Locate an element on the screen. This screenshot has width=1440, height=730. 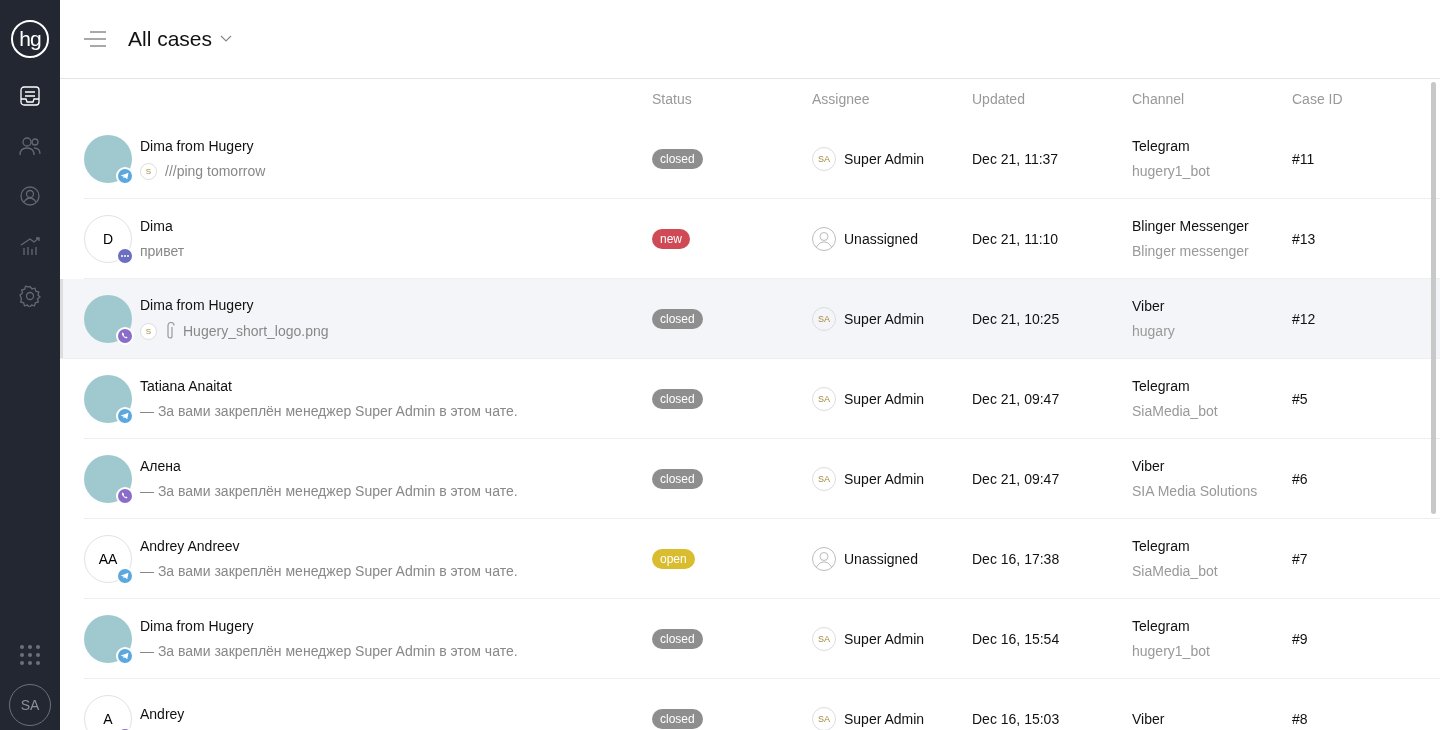
message-preview: ///ping tomorrow is located at coordinates (215, 171).